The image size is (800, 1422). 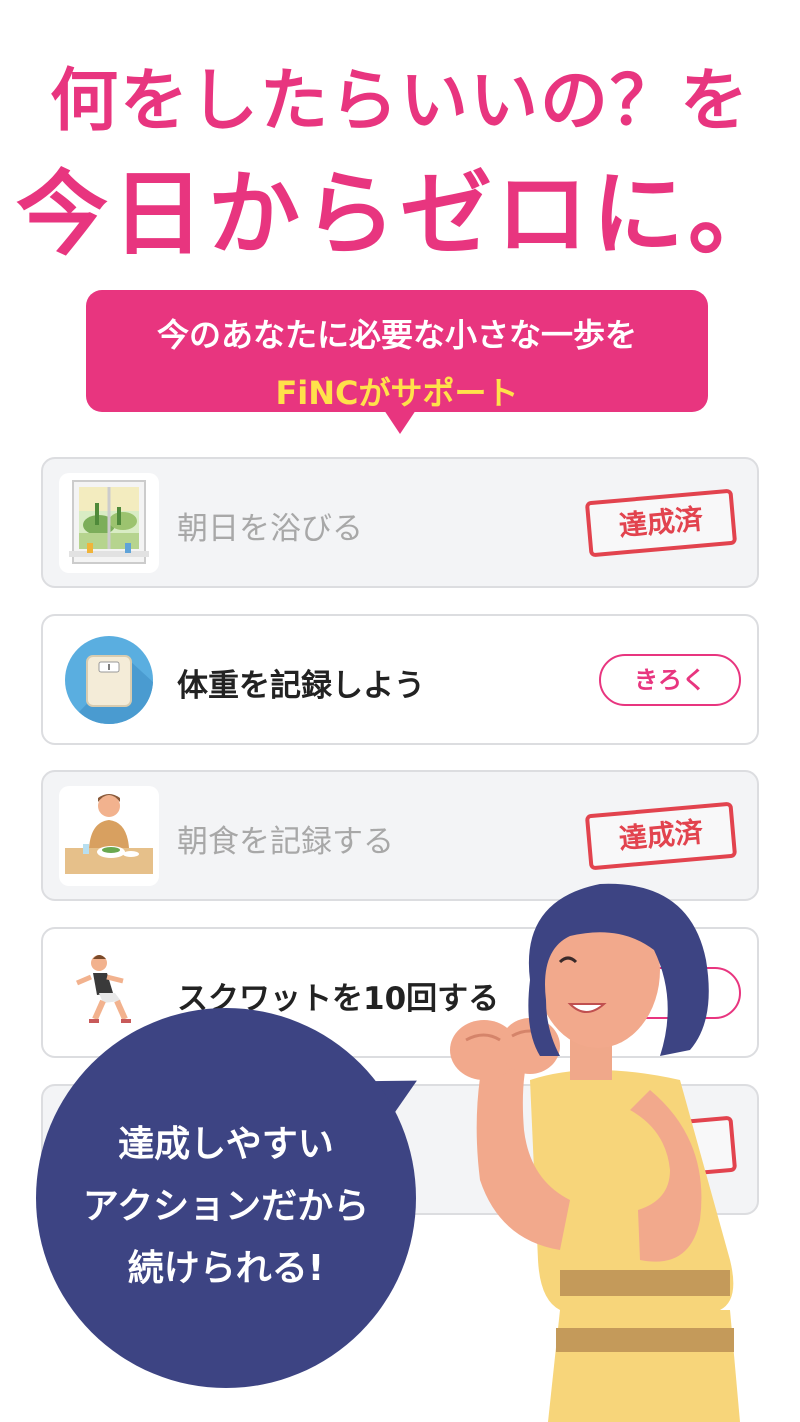 What do you see at coordinates (226, 1144) in the screenshot?
I see `speech-line-1: 達成しやすい` at bounding box center [226, 1144].